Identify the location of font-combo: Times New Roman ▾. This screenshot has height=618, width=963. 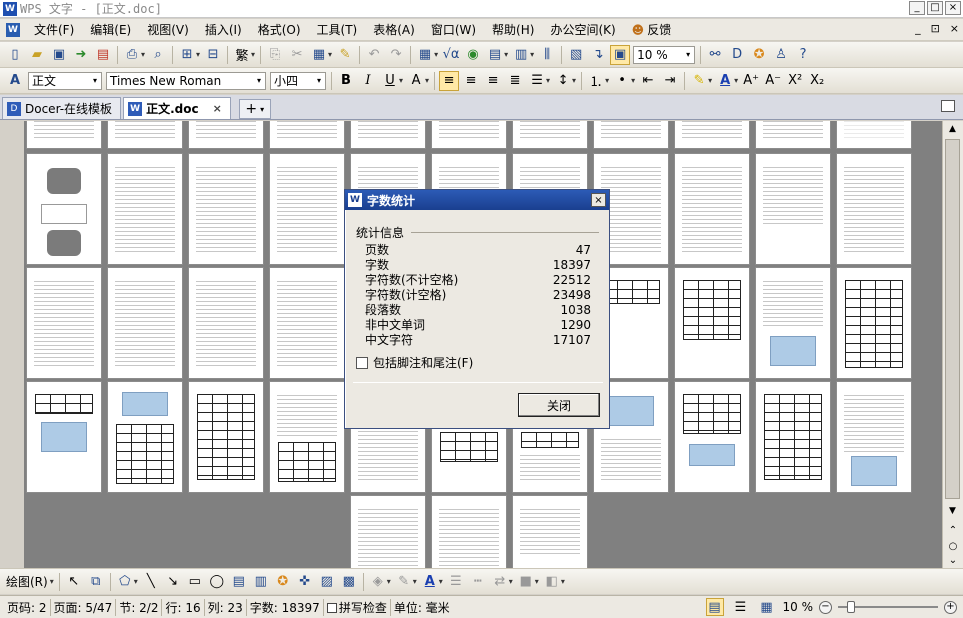
(186, 80).